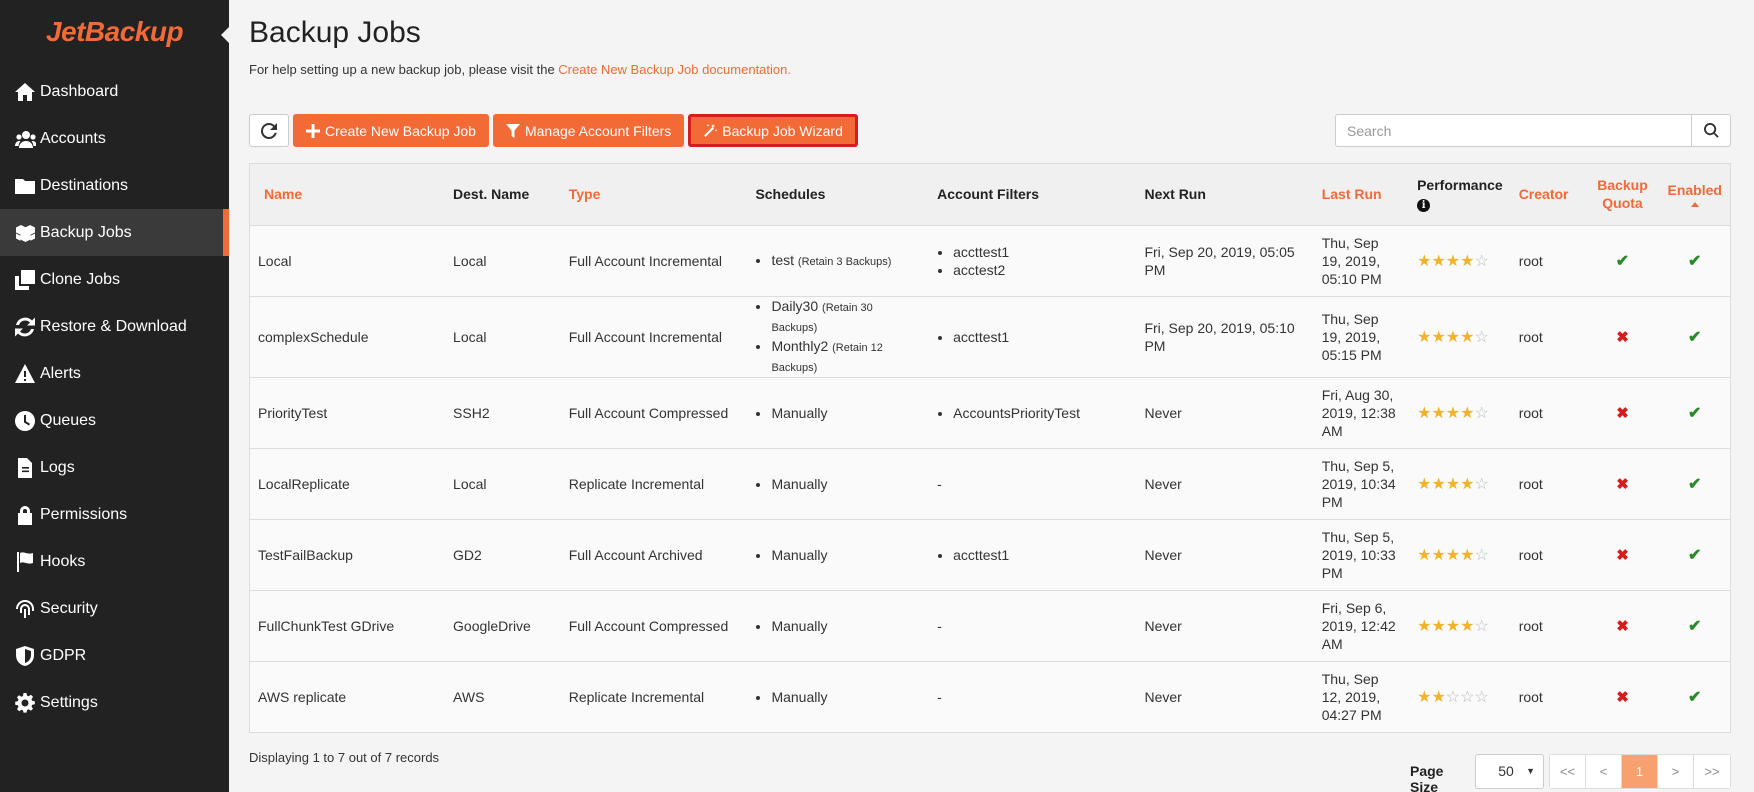 Image resolution: width=1754 pixels, height=792 pixels. Describe the element at coordinates (114, 420) in the screenshot. I see `sidebar-item-queues: Queues` at that location.